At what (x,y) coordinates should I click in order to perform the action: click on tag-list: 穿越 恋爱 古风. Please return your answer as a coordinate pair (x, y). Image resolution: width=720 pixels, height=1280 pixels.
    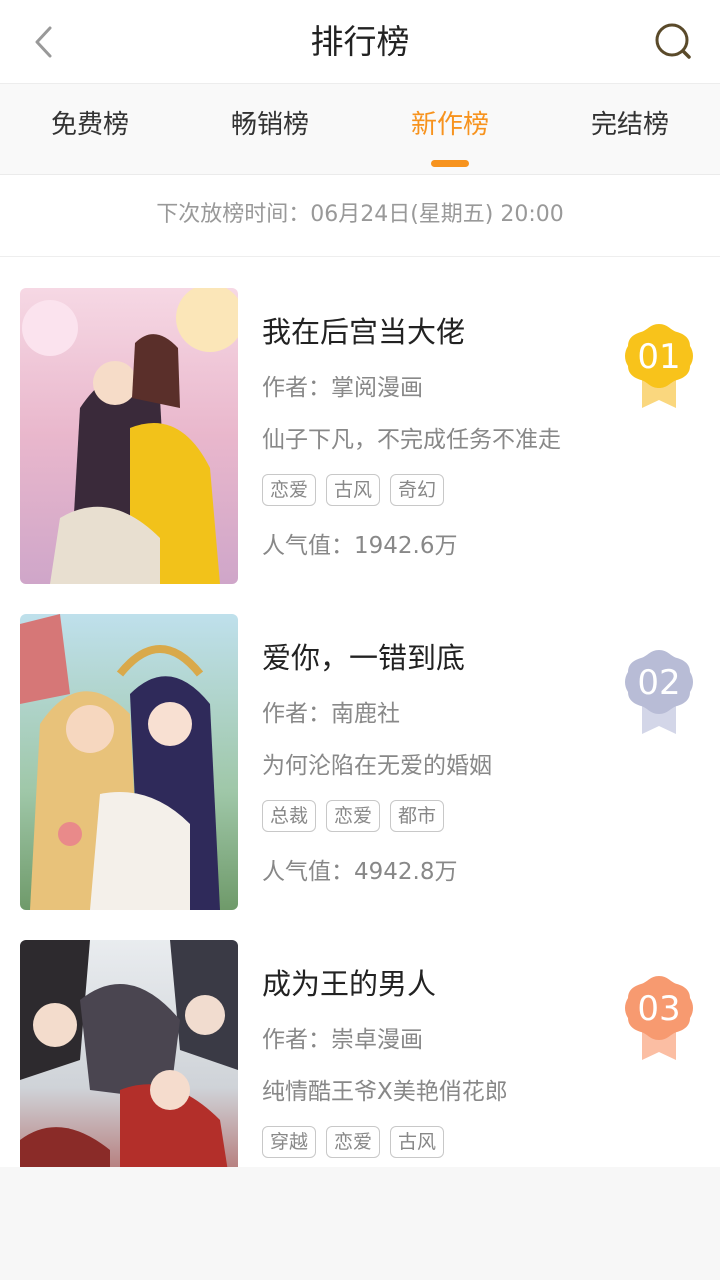
    Looking at the image, I should click on (358, 1143).